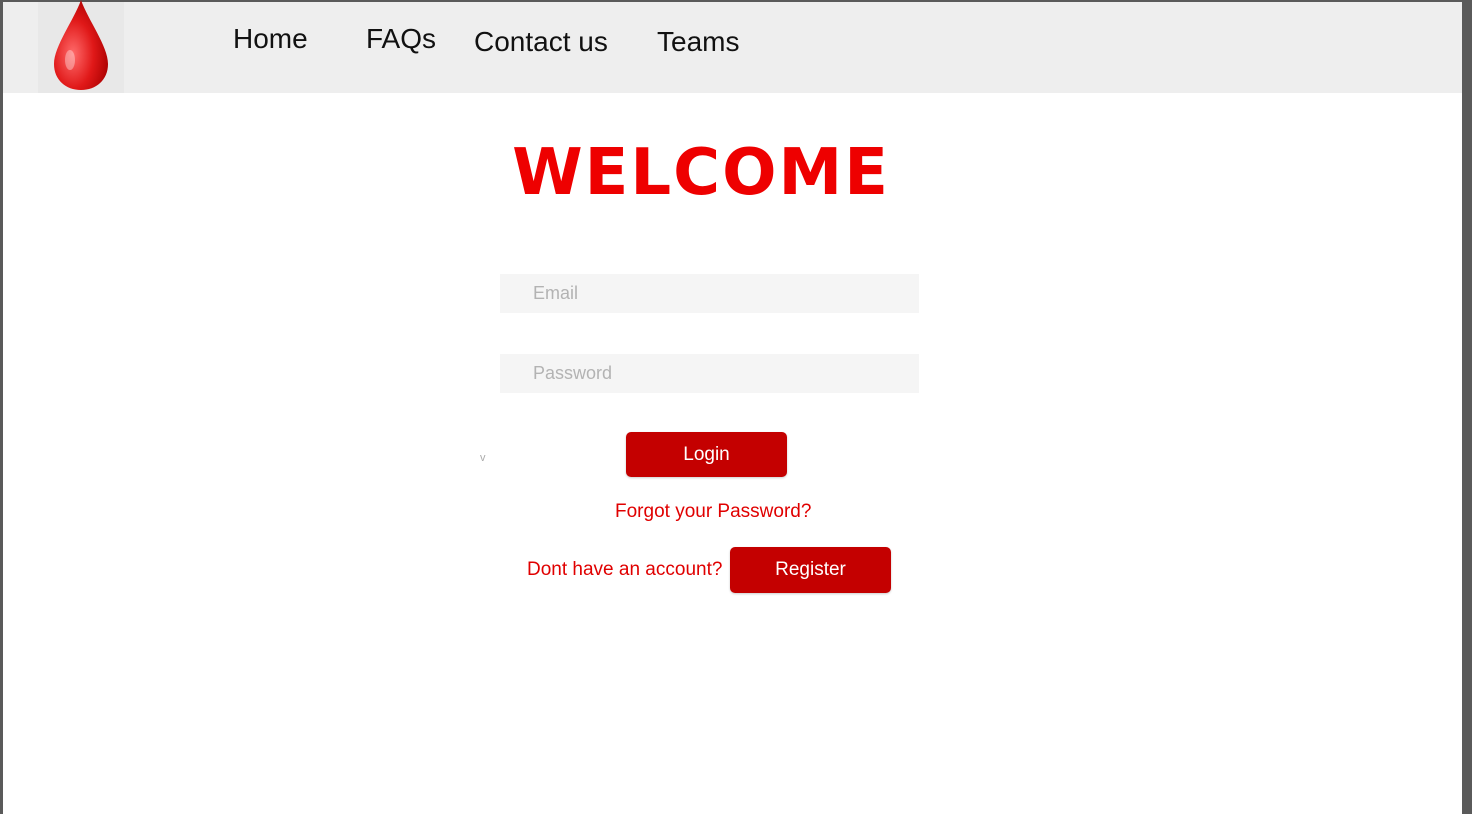 Image resolution: width=1472 pixels, height=814 pixels. I want to click on forgot-password-link: Forgot your Password?, so click(713, 512).